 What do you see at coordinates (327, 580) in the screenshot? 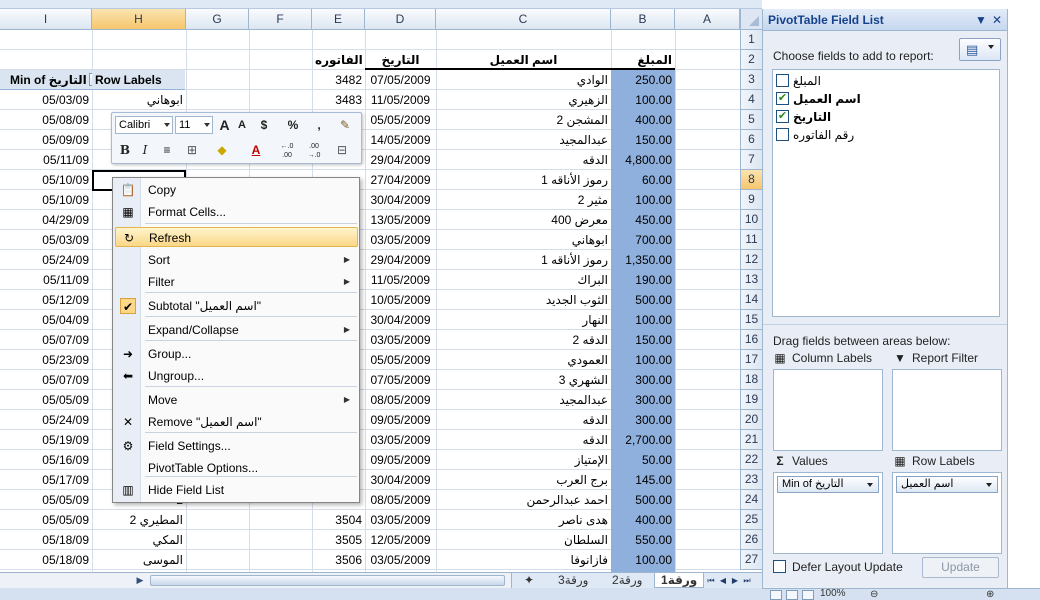
I see `scroll-thumb` at bounding box center [327, 580].